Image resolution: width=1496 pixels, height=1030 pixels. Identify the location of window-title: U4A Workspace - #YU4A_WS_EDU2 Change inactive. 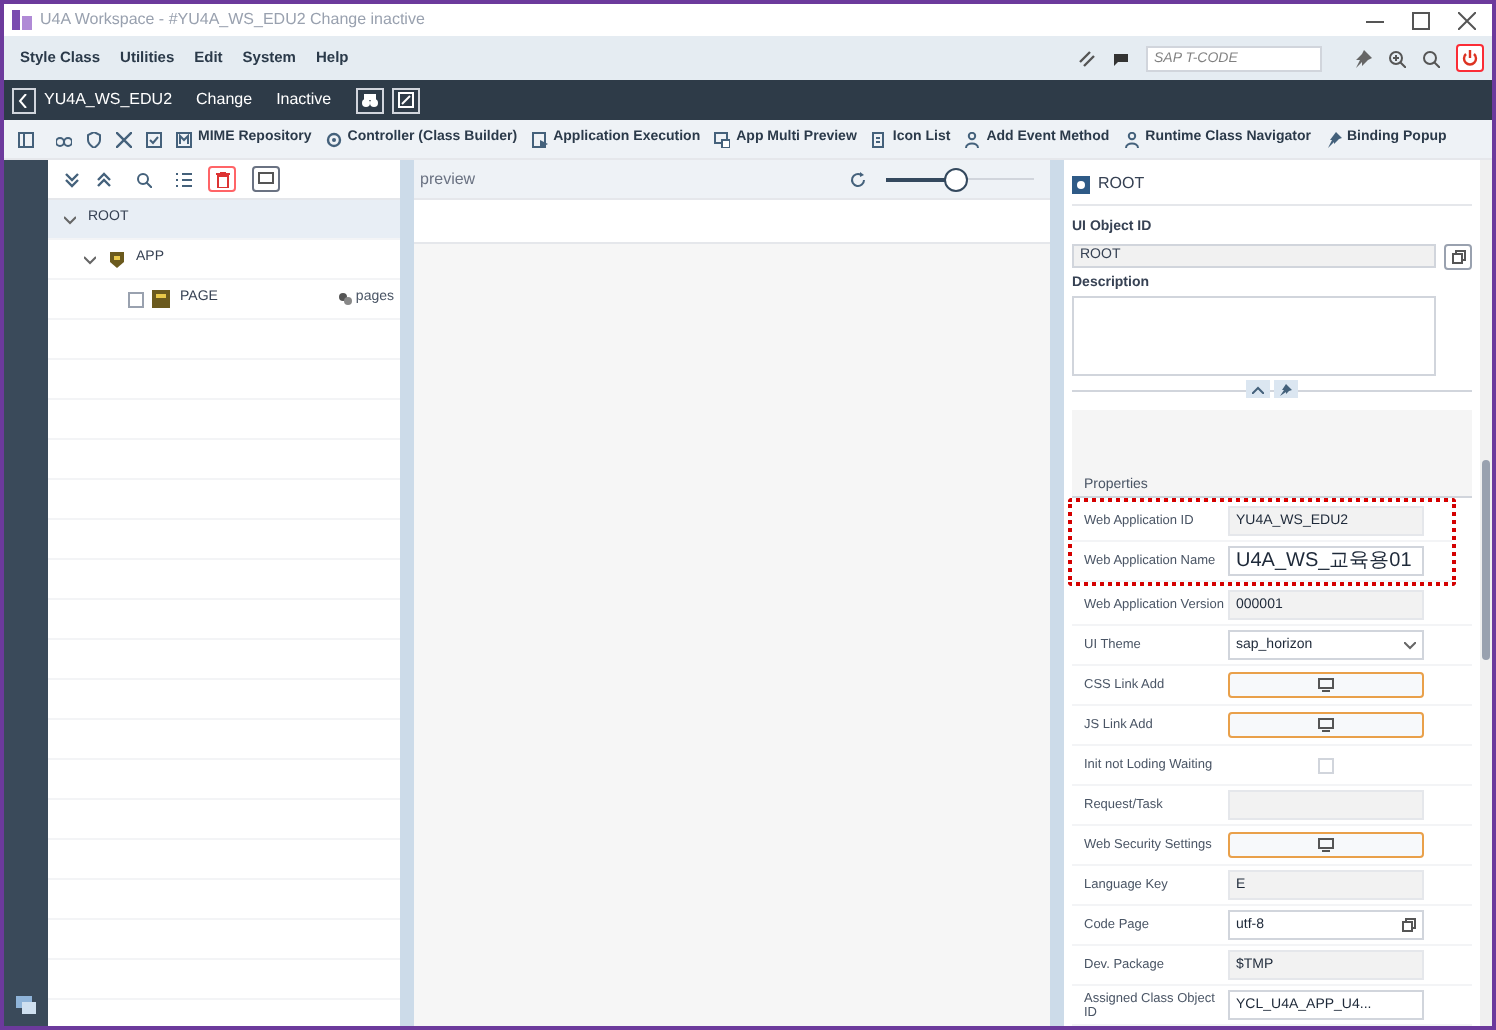
(232, 20).